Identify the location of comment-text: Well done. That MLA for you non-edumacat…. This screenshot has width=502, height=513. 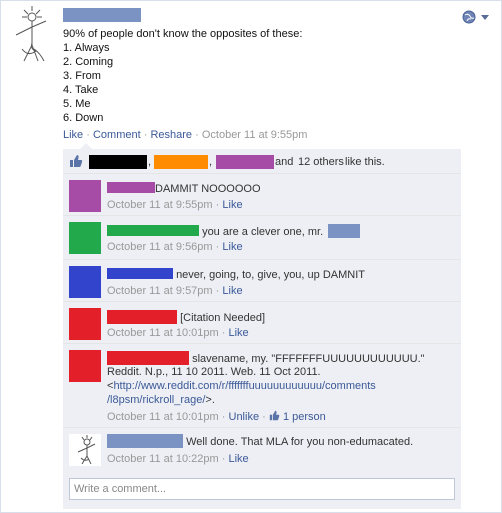
(300, 442).